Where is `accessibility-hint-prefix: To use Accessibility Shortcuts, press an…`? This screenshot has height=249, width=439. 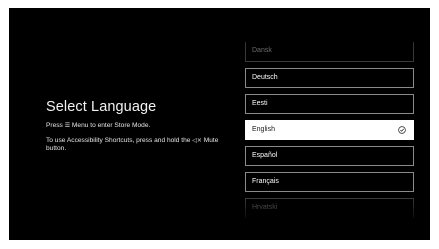 accessibility-hint-prefix: To use Accessibility Shortcuts, press an… is located at coordinates (119, 140).